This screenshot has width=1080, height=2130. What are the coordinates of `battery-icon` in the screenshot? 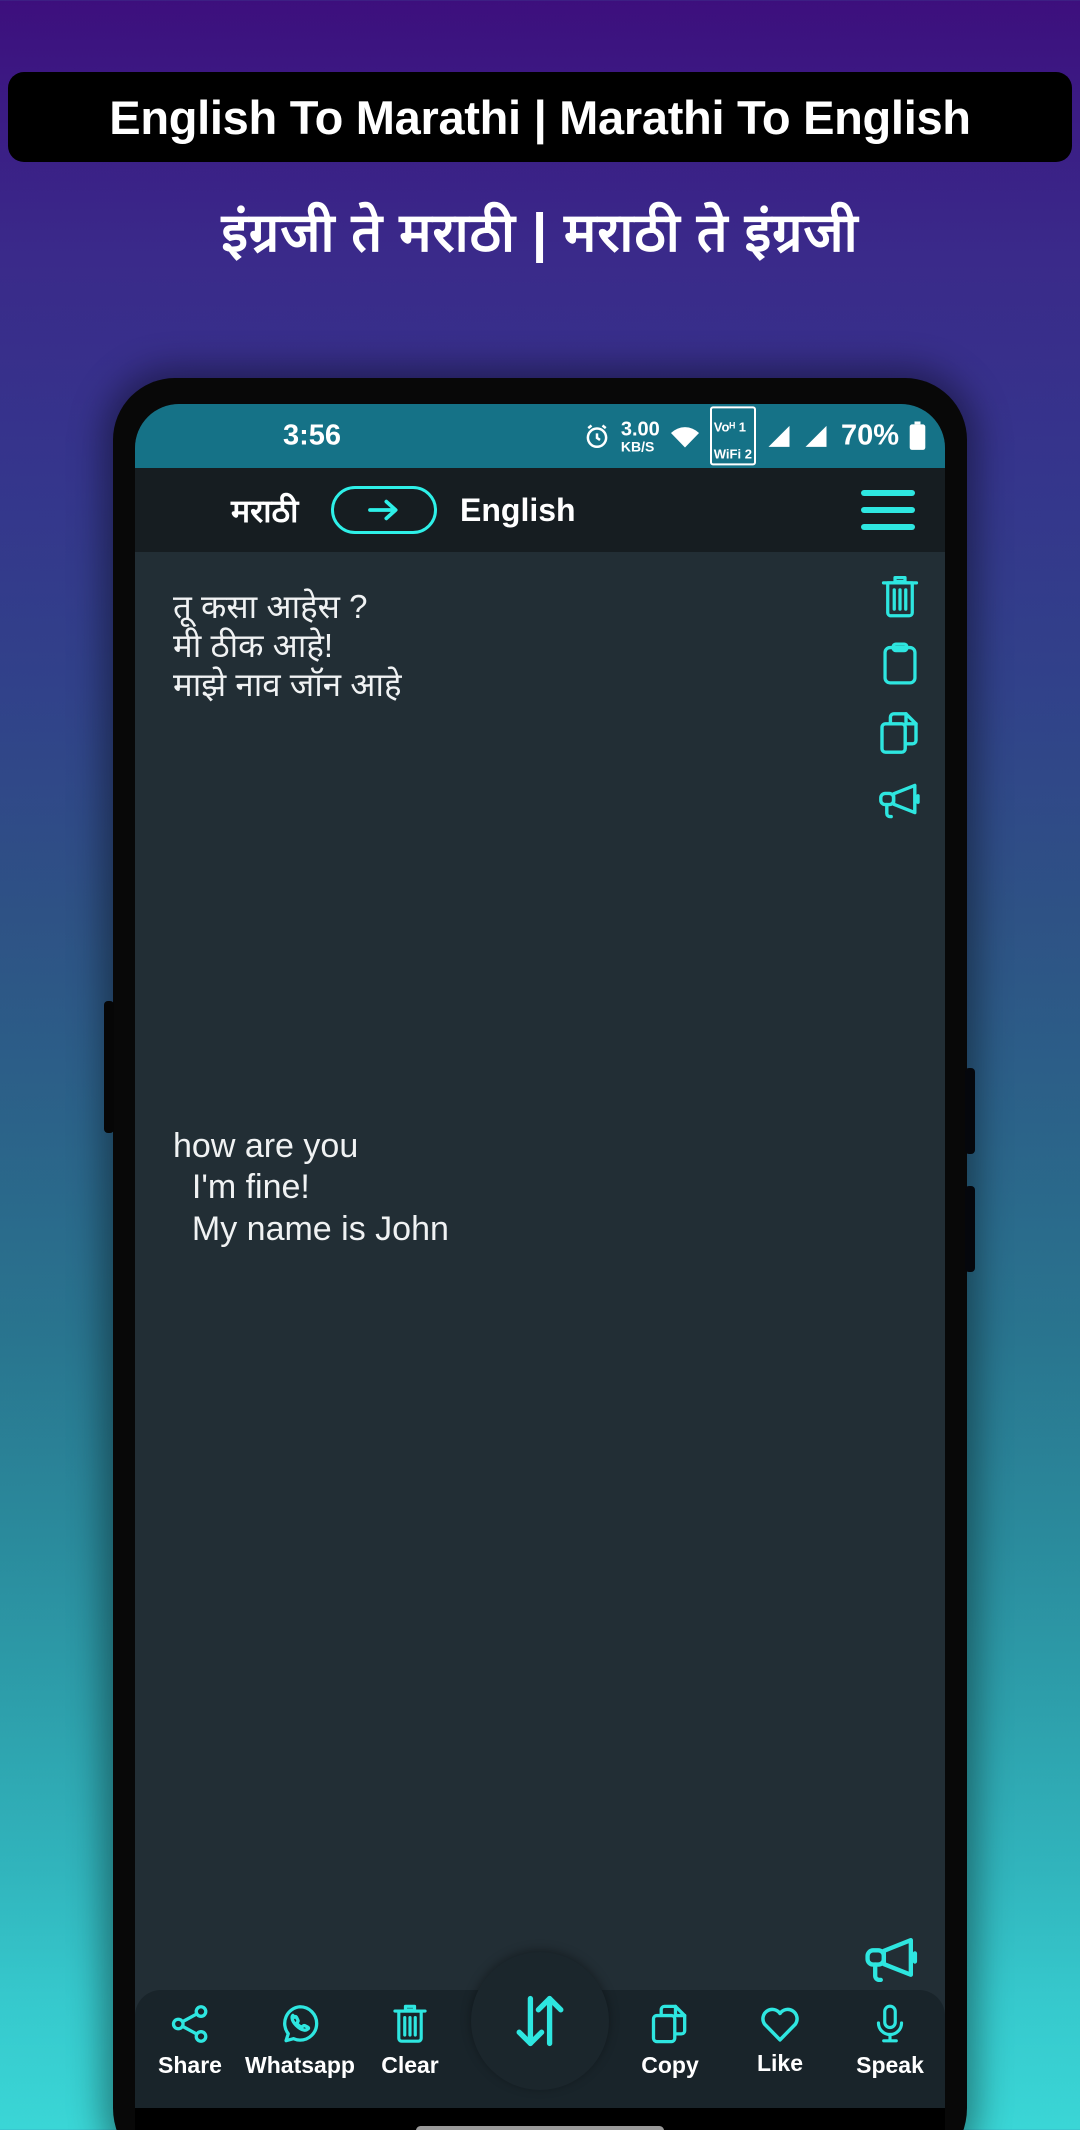 It's located at (917, 436).